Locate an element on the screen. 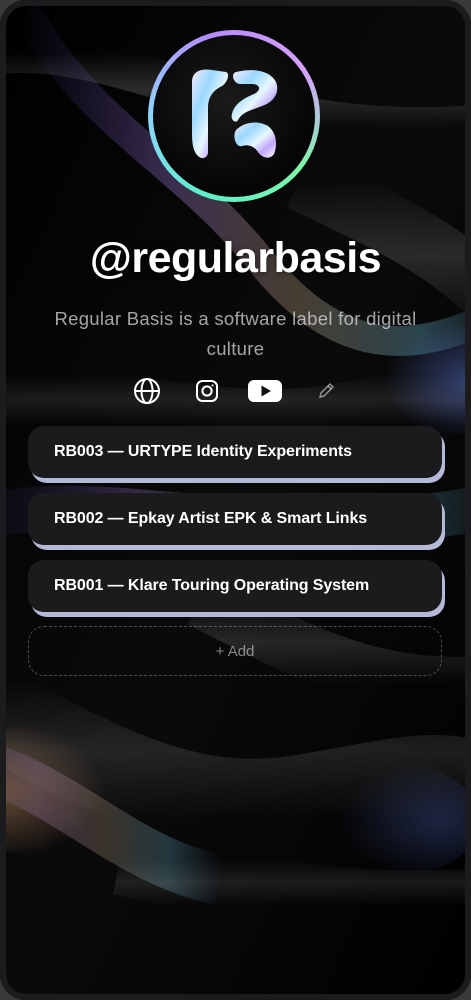 The image size is (471, 1000). avatar-inner is located at coordinates (234, 116).